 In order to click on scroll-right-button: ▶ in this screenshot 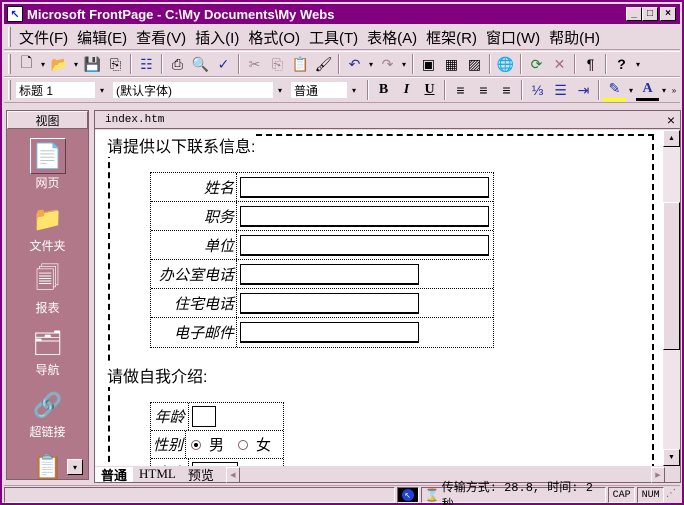, I will do `click(658, 474)`.